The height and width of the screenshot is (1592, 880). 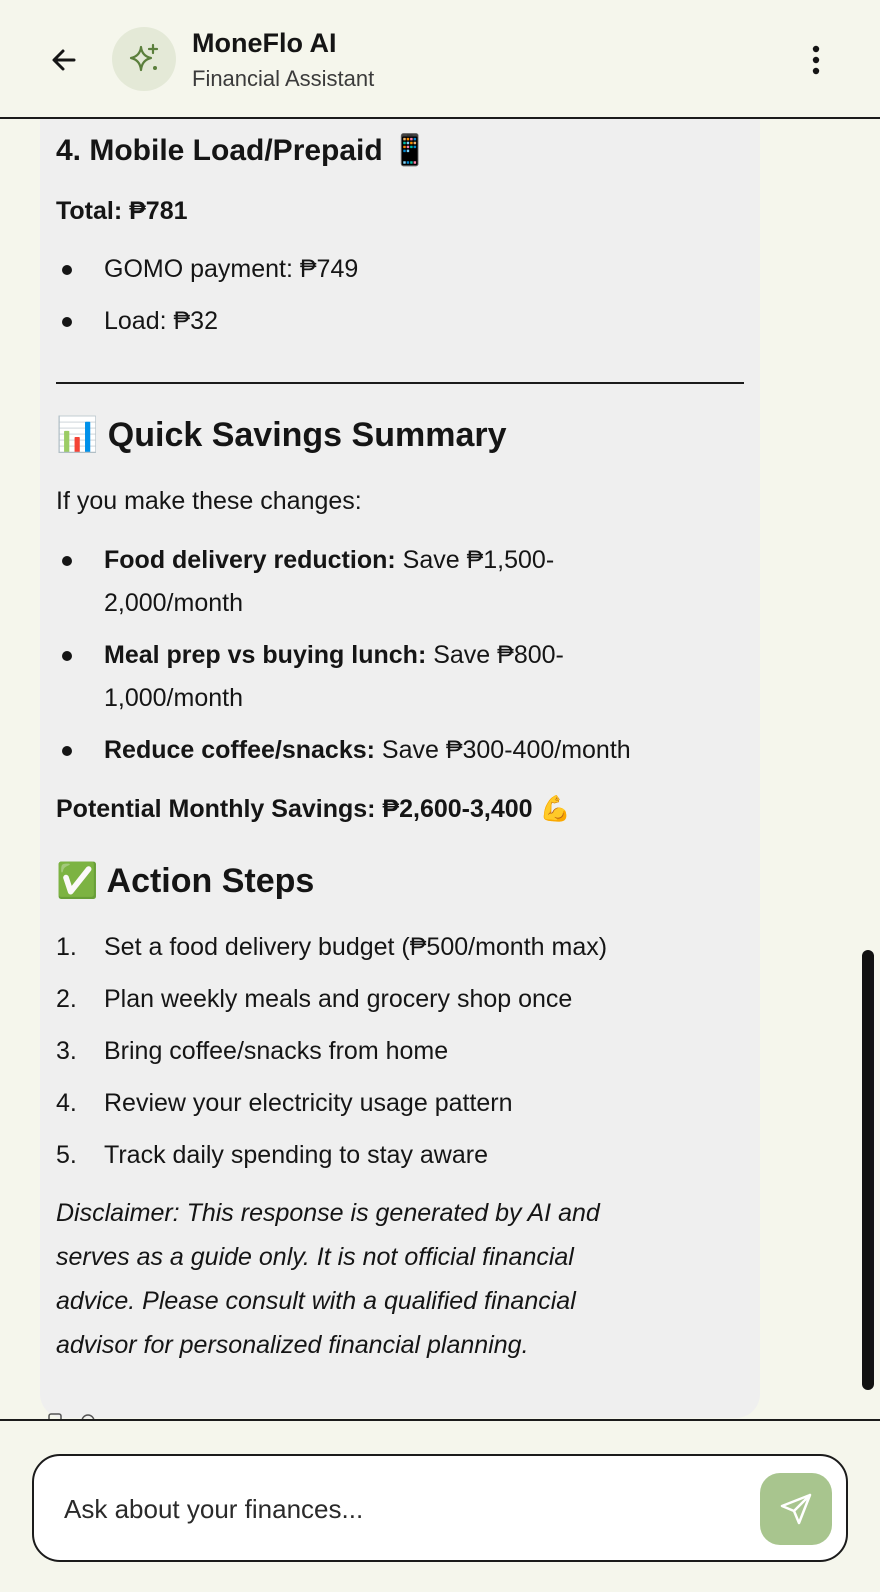 I want to click on list-item-continuation: 2,000/month, so click(x=173, y=603).